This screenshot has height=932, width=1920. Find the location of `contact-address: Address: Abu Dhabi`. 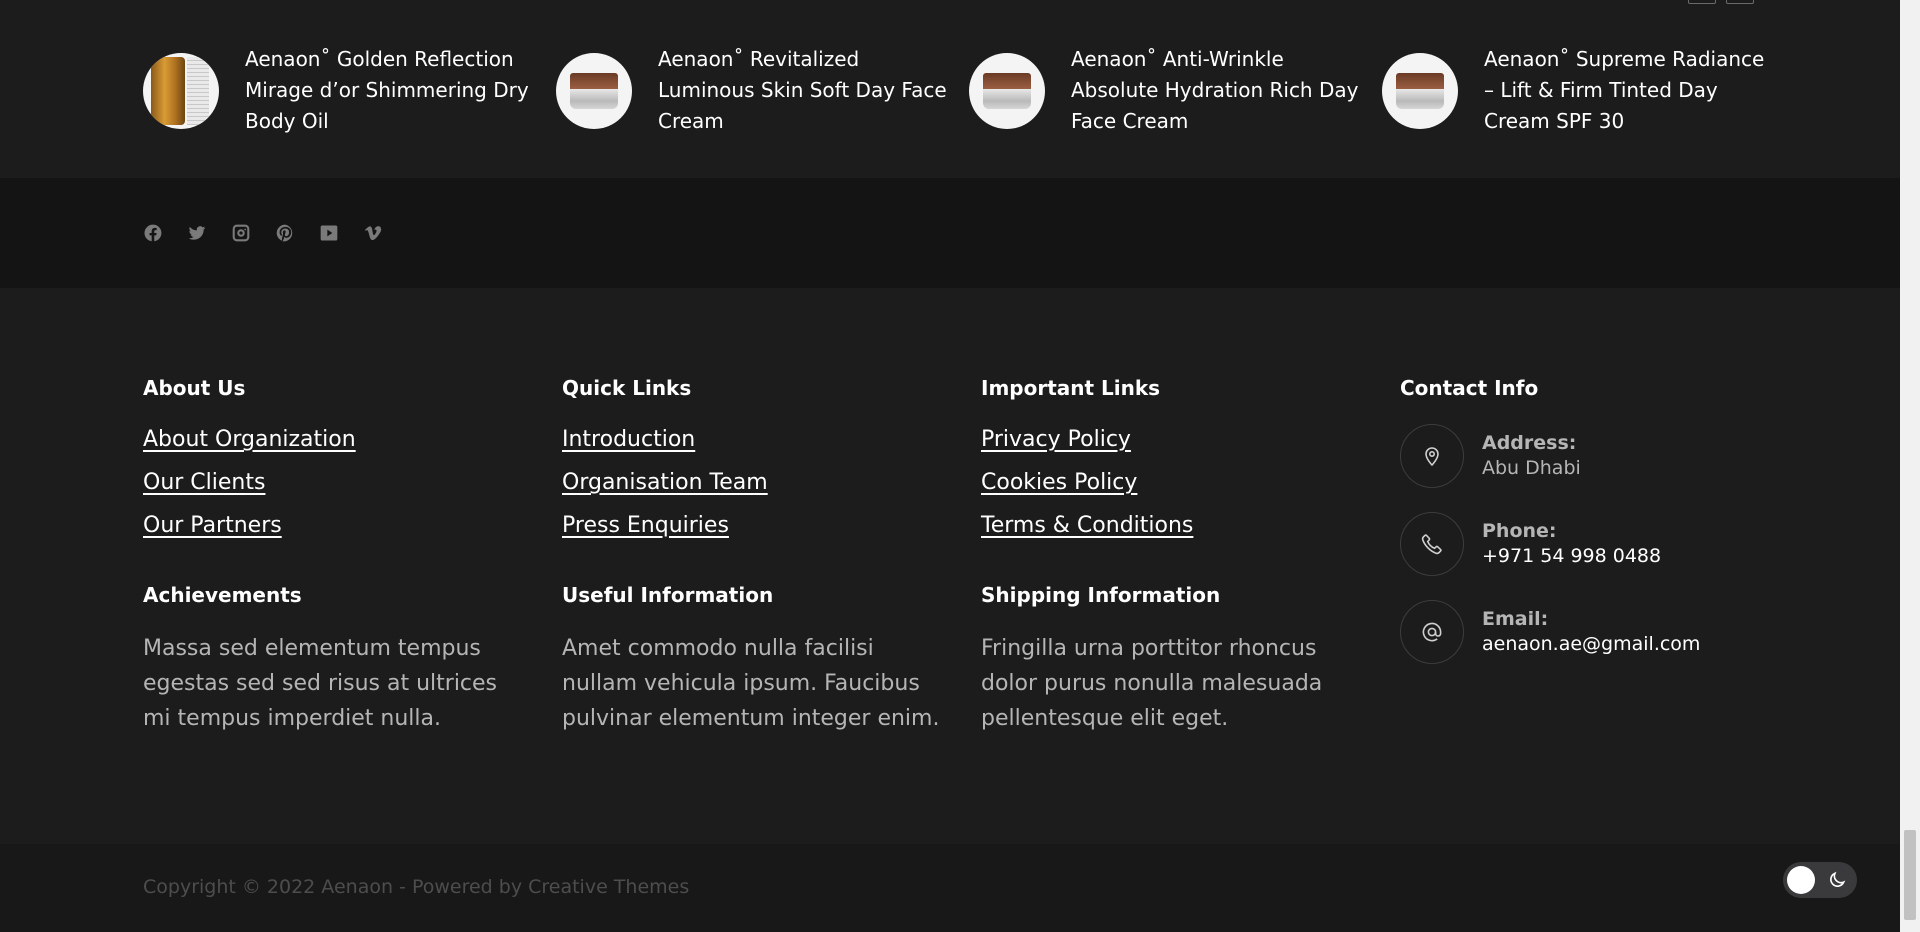

contact-address: Address: Abu Dhabi is located at coordinates (1590, 456).